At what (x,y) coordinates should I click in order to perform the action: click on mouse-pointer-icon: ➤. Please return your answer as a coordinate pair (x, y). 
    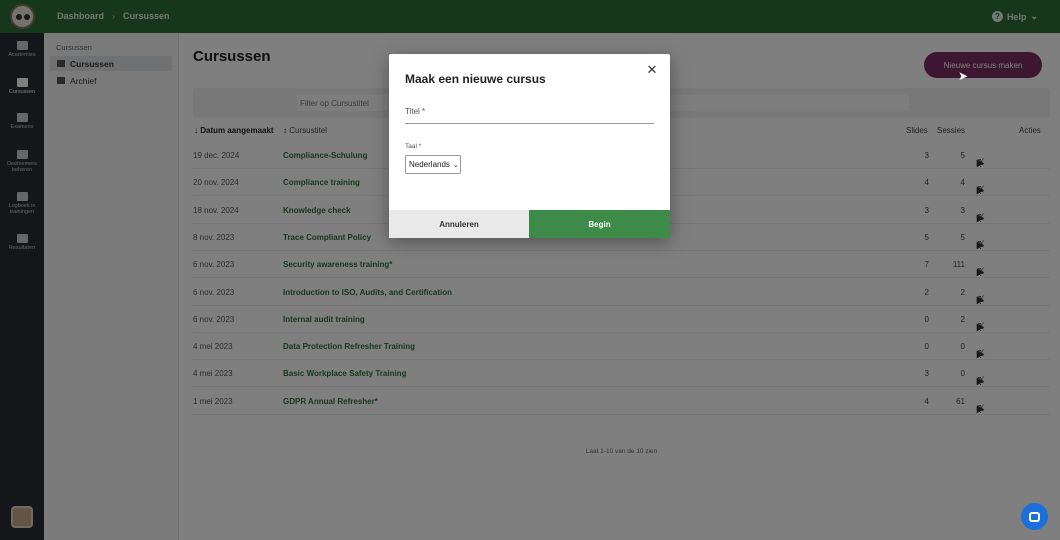
    Looking at the image, I should click on (963, 76).